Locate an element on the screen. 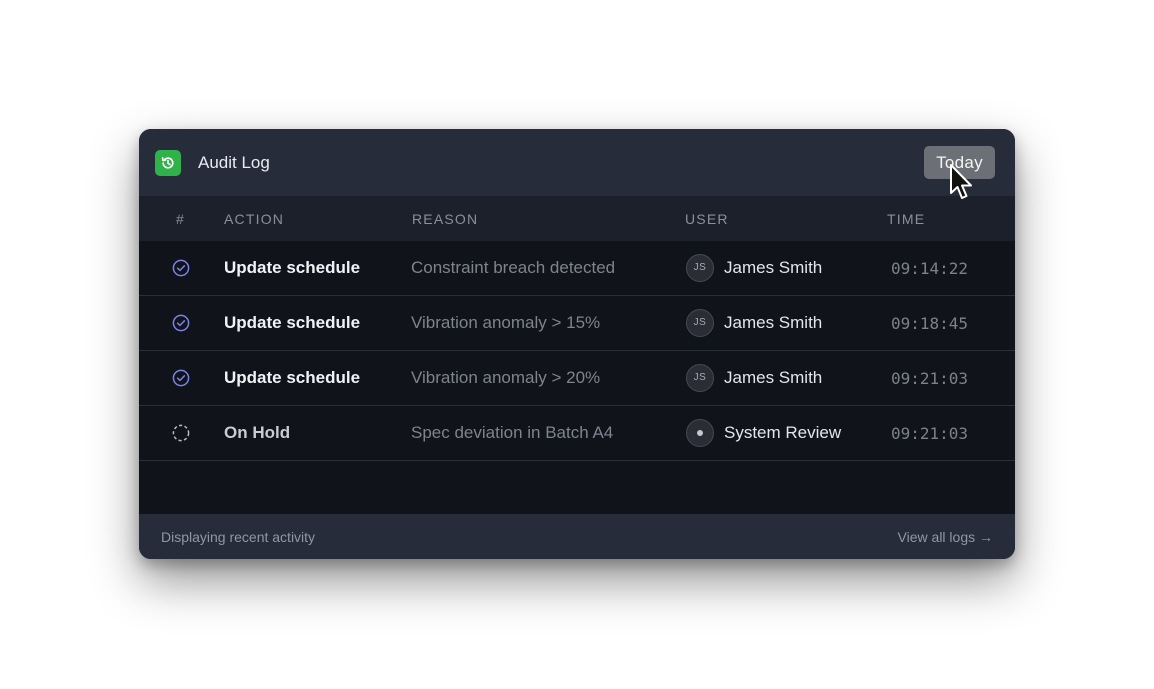 The height and width of the screenshot is (689, 1154). panel-header: Audit Log Today is located at coordinates (577, 162).